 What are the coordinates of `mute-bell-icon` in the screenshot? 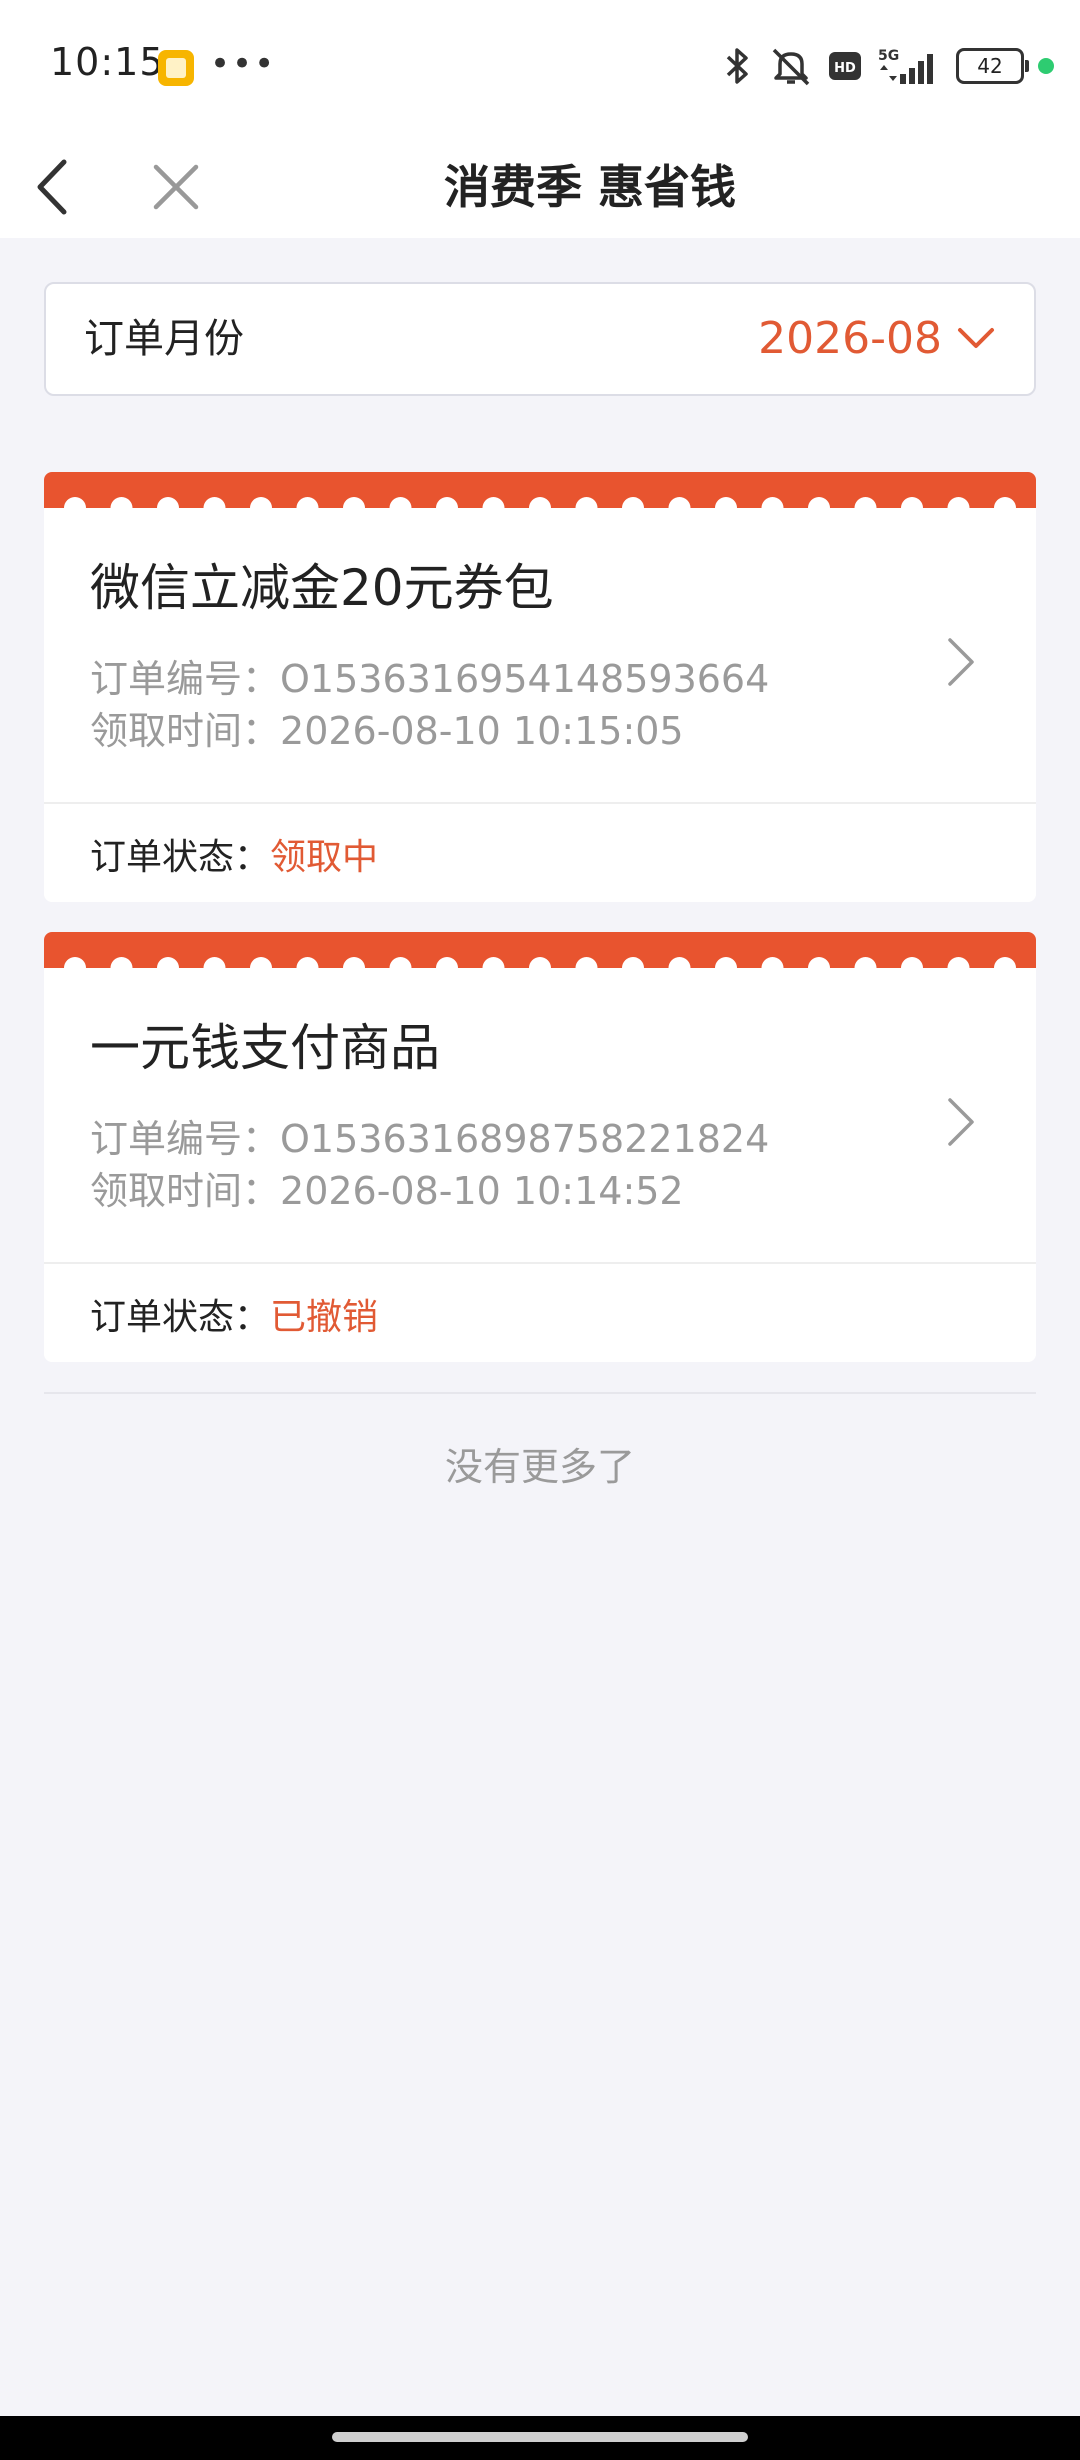 It's located at (791, 67).